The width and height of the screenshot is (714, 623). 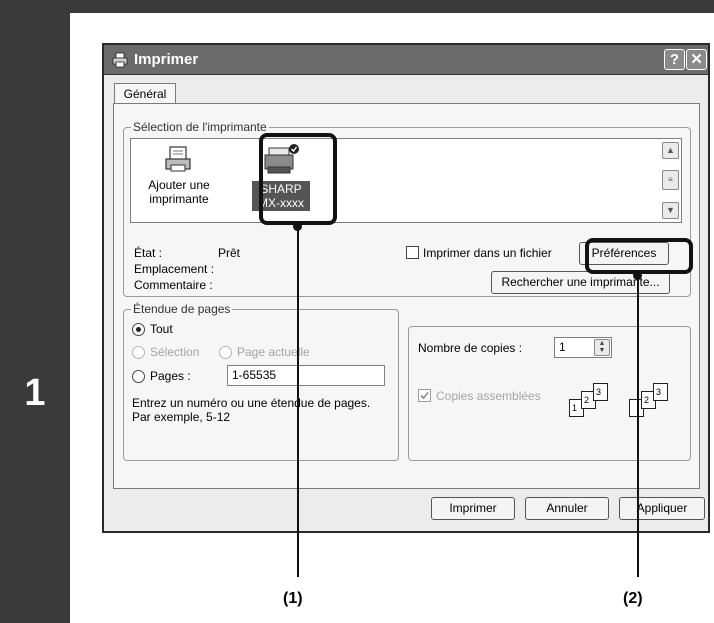 I want to click on checkmark-icon, so click(x=424, y=395).